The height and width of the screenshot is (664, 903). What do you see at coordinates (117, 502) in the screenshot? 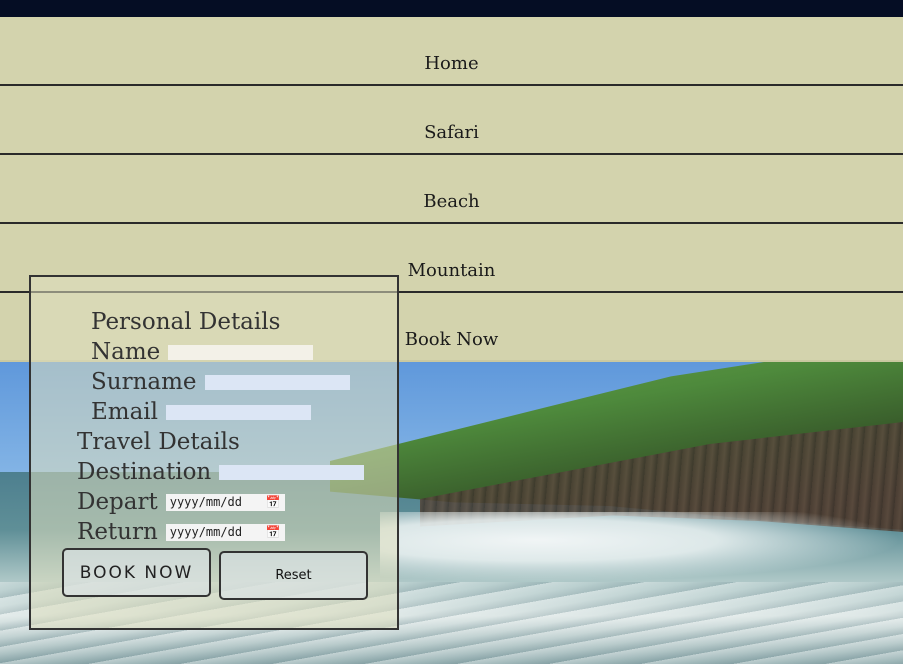
I see `depart-label: Depart` at bounding box center [117, 502].